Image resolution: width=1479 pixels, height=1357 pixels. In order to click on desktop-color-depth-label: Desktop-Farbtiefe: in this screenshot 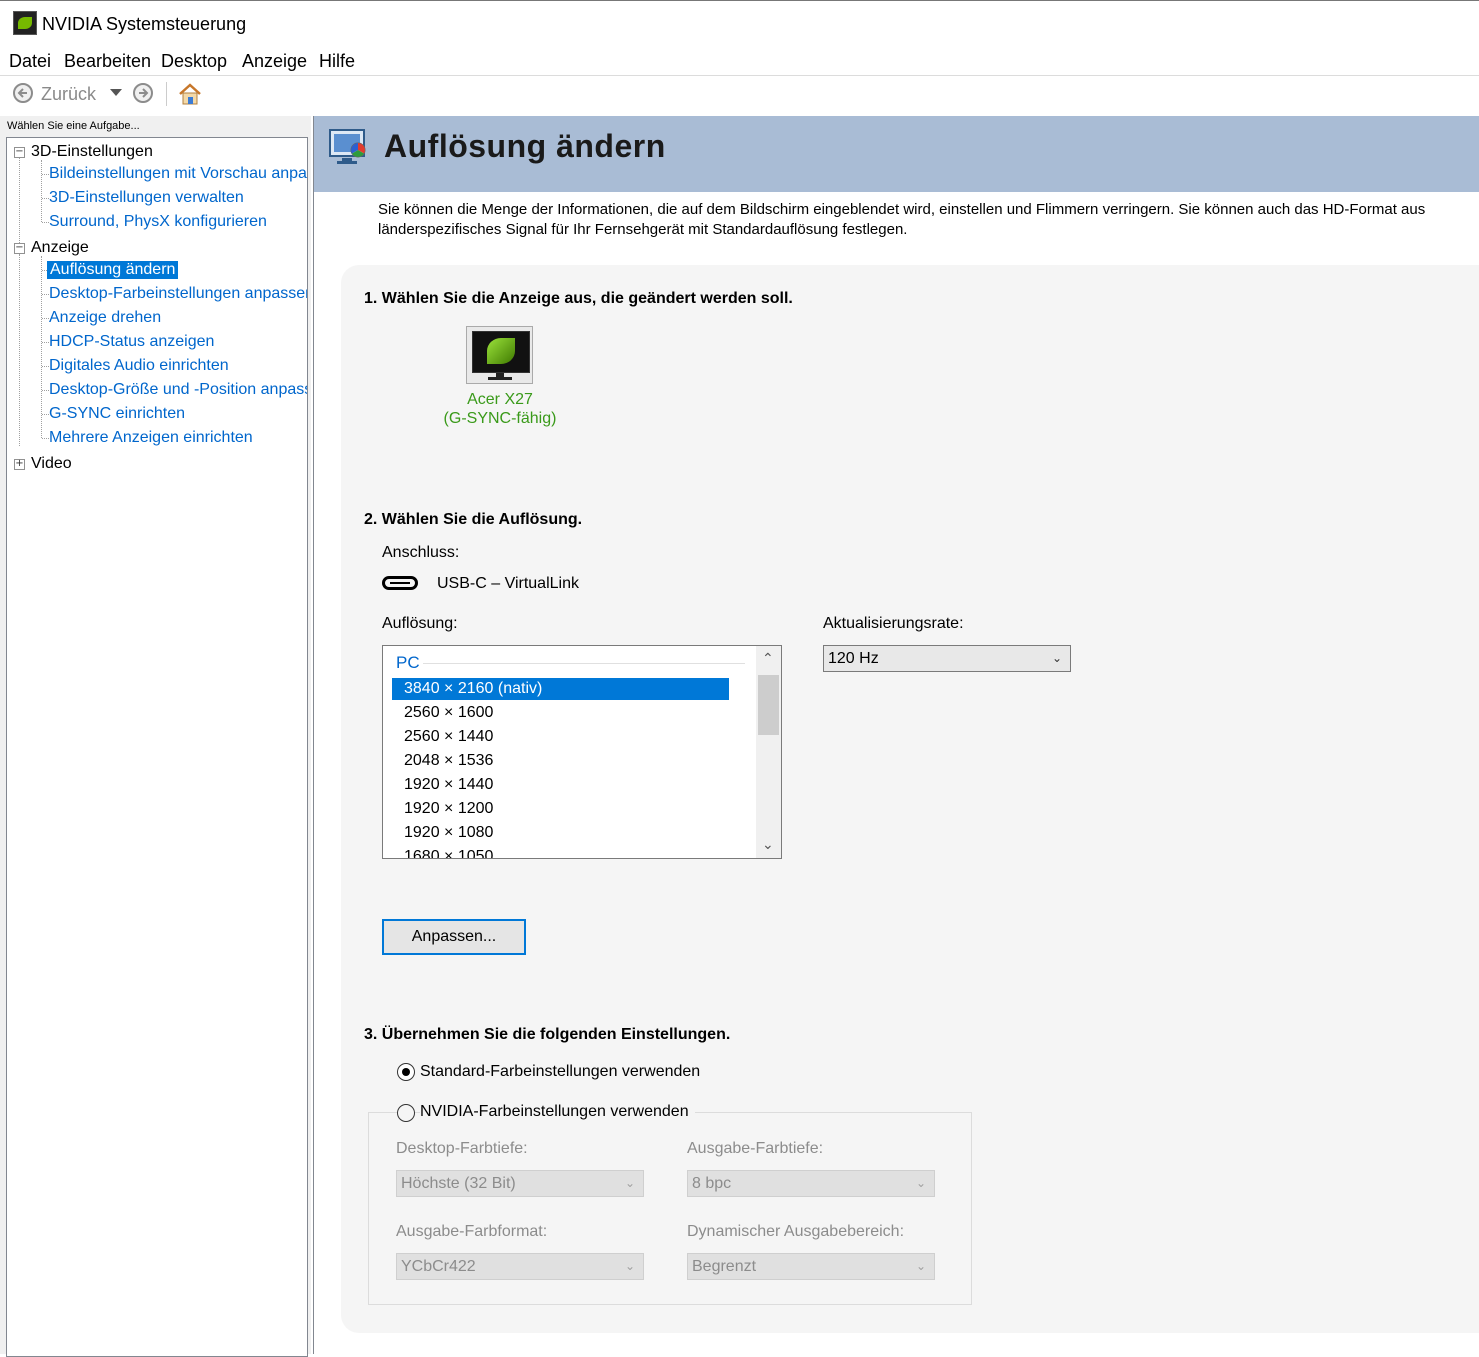, I will do `click(462, 1148)`.